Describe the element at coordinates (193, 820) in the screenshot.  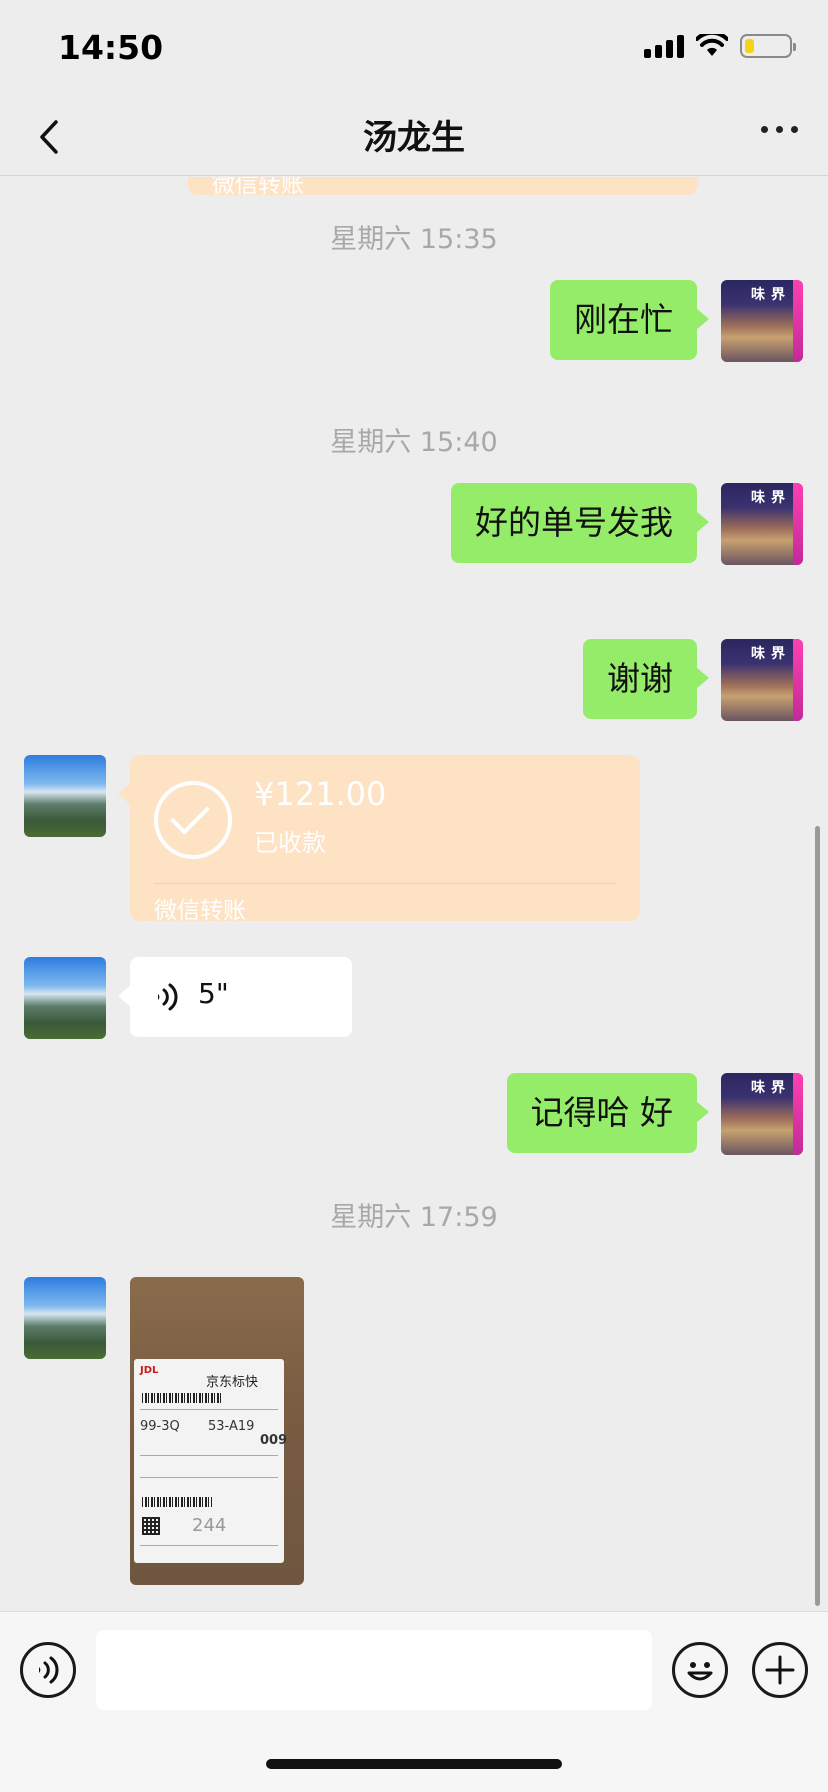
I see `check-icon` at that location.